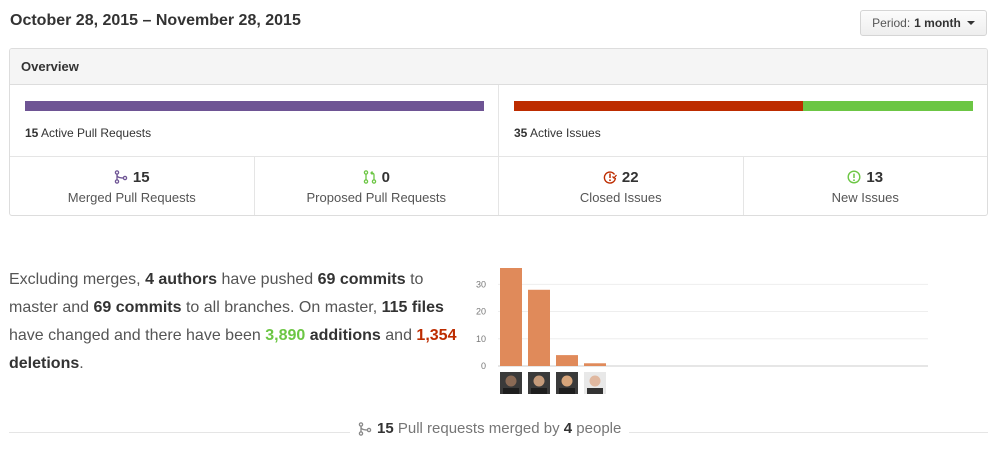 This screenshot has height=453, width=1005. Describe the element at coordinates (481, 312) in the screenshot. I see `y-tick-label: 20` at that location.